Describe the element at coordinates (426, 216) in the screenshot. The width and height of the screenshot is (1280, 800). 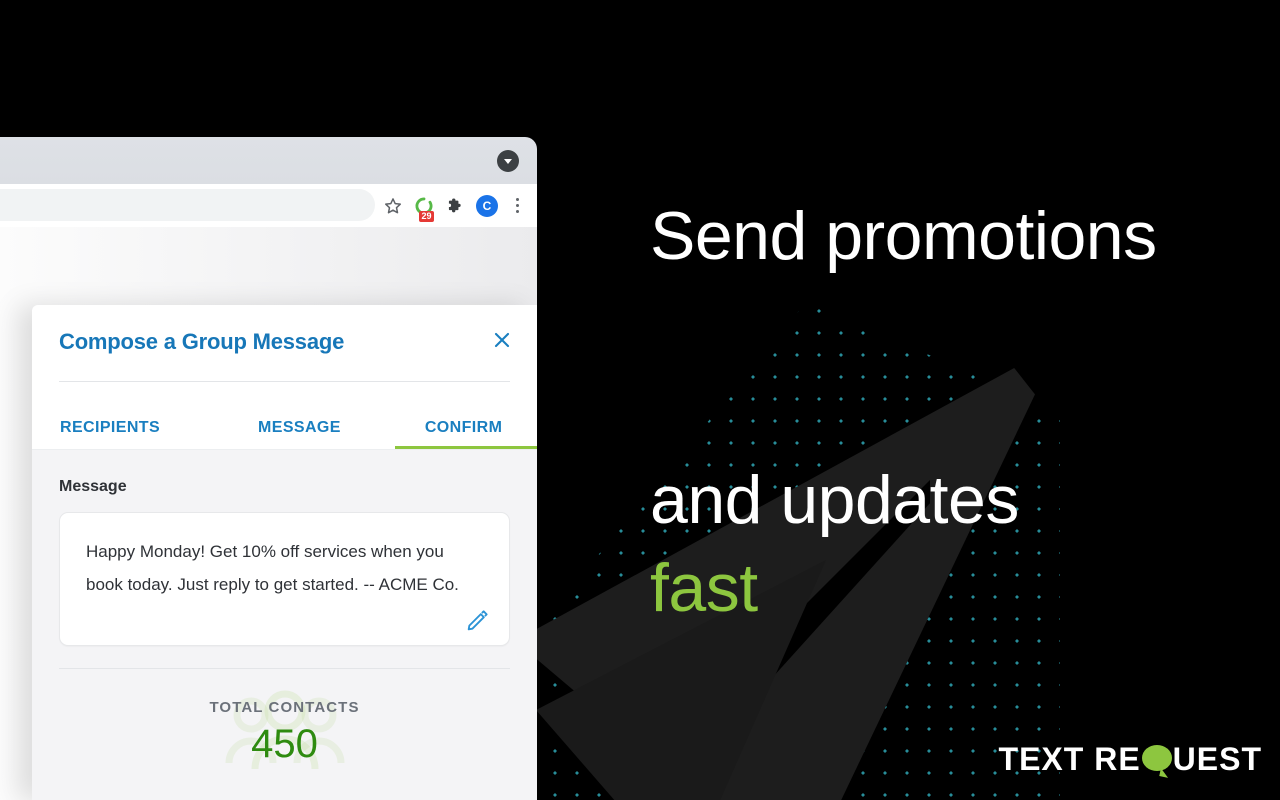
I see `extension-badge-count: 29` at that location.